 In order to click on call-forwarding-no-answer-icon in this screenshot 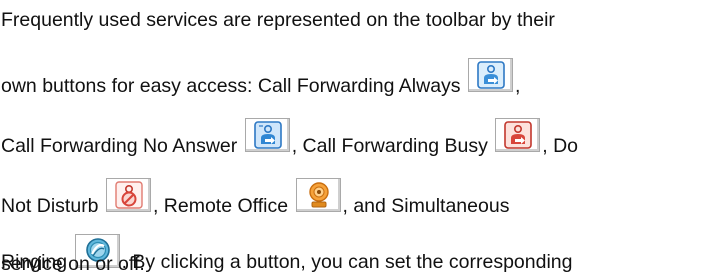, I will do `click(267, 135)`.